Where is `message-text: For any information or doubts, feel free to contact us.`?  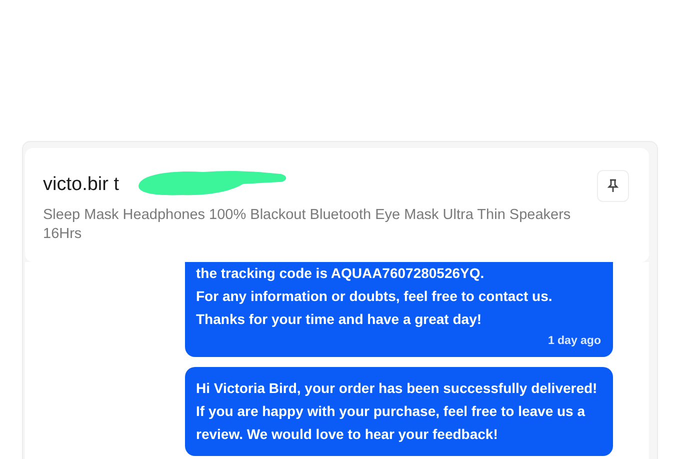 message-text: For any information or doubts, feel free to contact us. is located at coordinates (375, 296).